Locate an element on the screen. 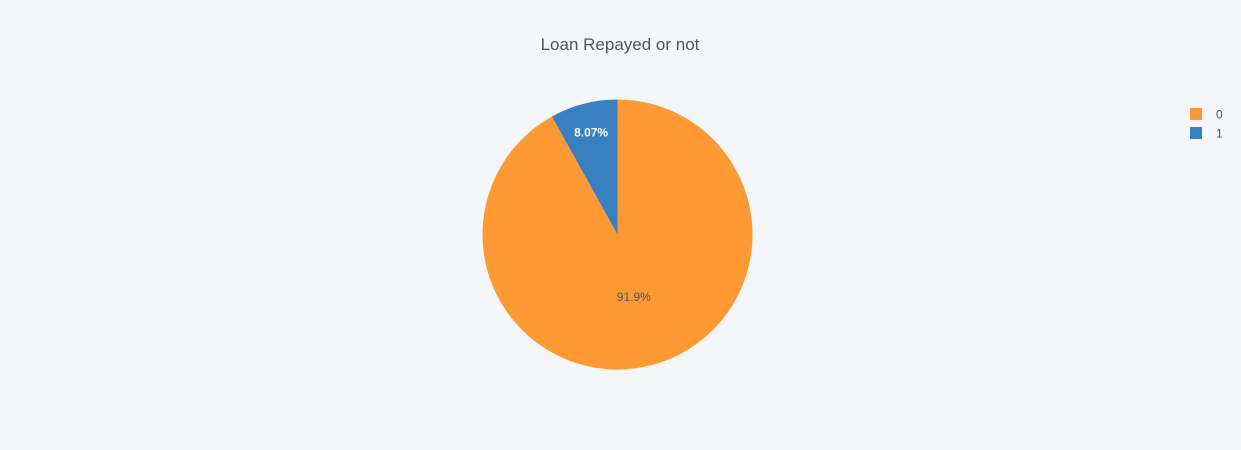  legend: 01 is located at coordinates (1206, 124).